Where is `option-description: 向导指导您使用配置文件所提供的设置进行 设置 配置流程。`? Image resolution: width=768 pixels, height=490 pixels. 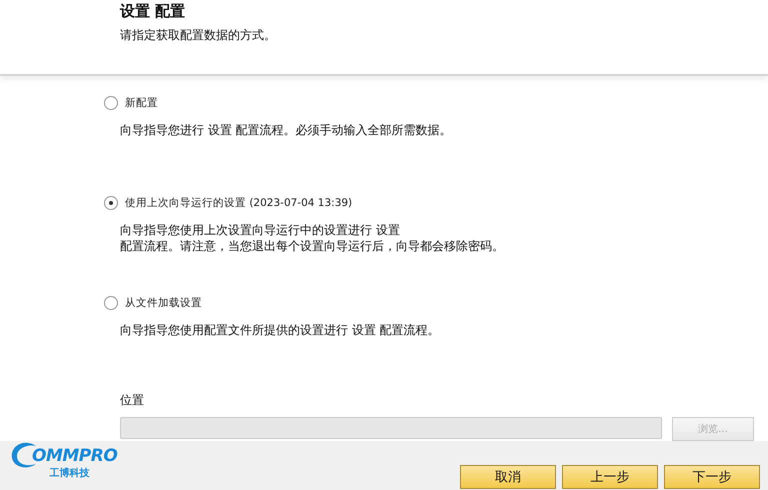
option-description: 向导指导您使用配置文件所提供的设置进行 设置 配置流程。 is located at coordinates (280, 330).